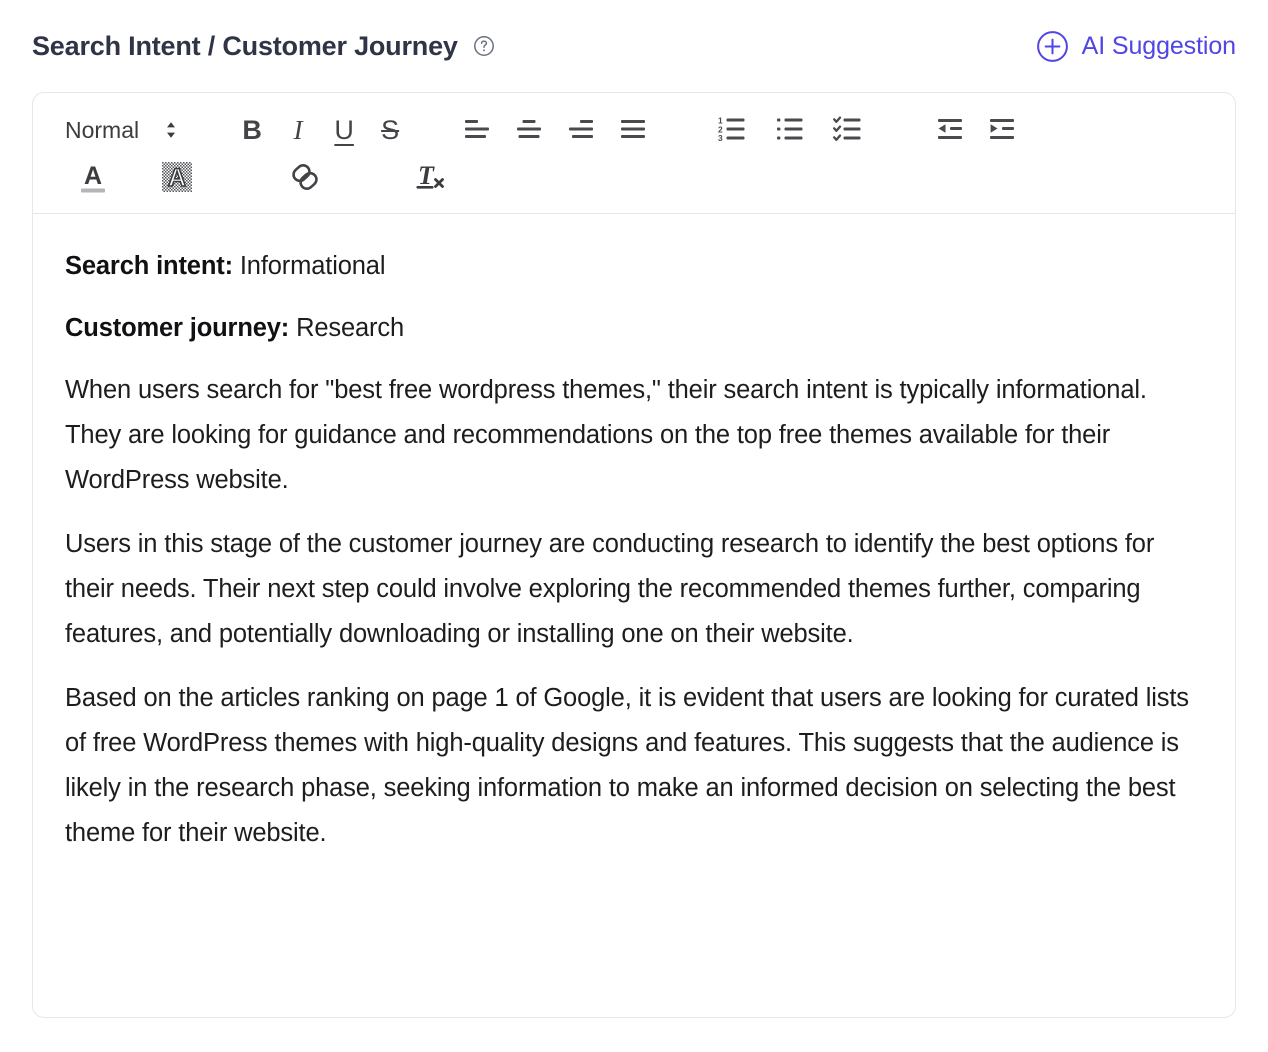 The width and height of the screenshot is (1268, 1052). Describe the element at coordinates (102, 129) in the screenshot. I see `style-select-value: Normal` at that location.